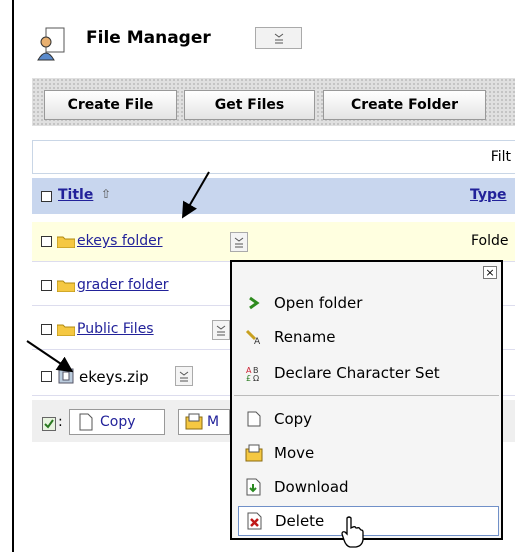 The image size is (515, 552). Describe the element at coordinates (254, 373) in the screenshot. I see `charset-icon: A B £ Ω` at that location.